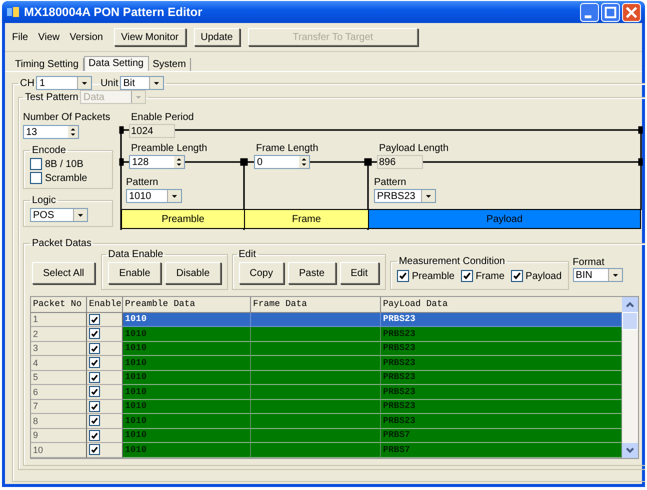 The image size is (647, 490). What do you see at coordinates (59, 363) in the screenshot?
I see `table-cell: 4` at bounding box center [59, 363].